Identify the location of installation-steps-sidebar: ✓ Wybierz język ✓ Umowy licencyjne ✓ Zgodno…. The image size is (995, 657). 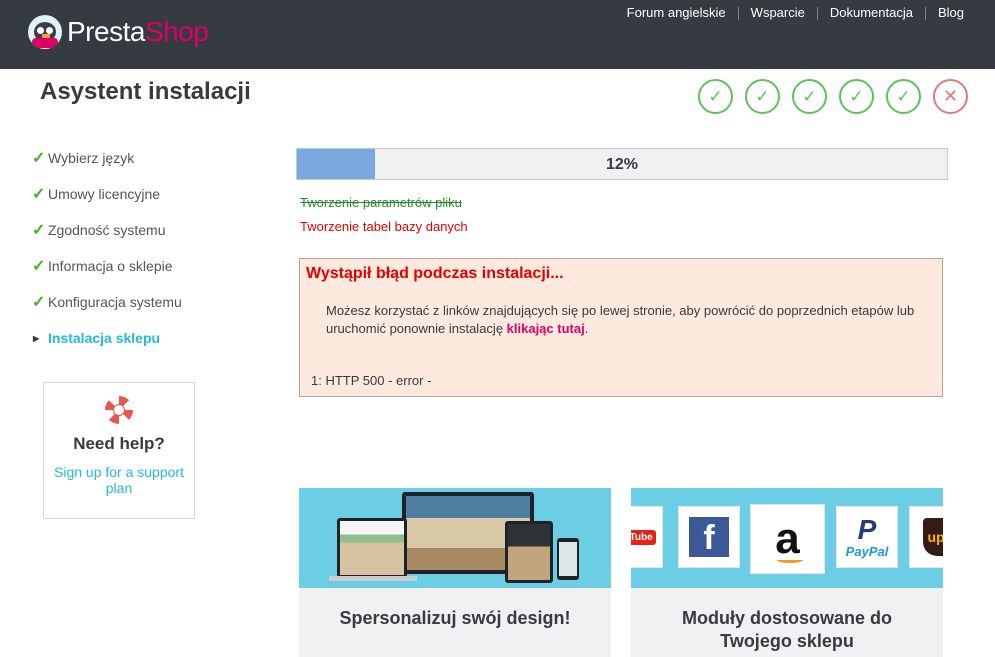
(152, 248).